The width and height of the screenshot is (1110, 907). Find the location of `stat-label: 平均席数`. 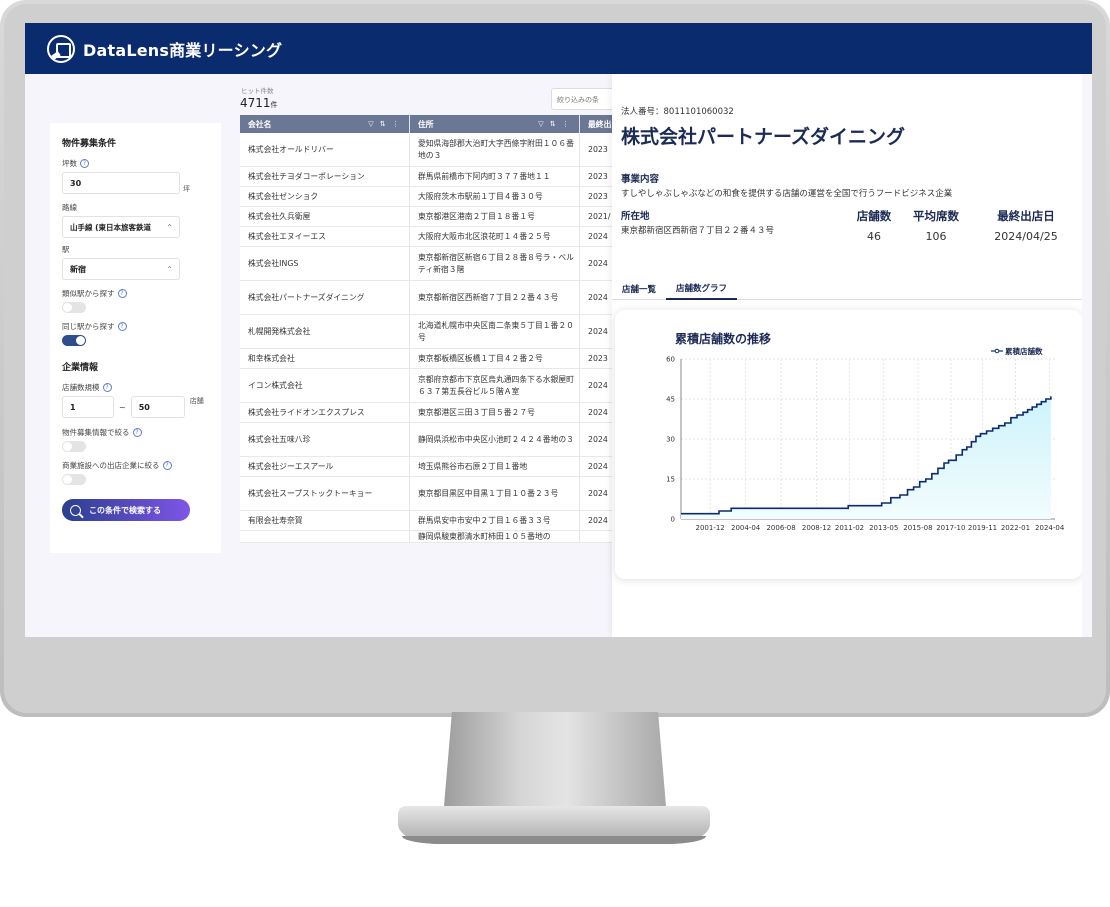

stat-label: 平均席数 is located at coordinates (936, 216).